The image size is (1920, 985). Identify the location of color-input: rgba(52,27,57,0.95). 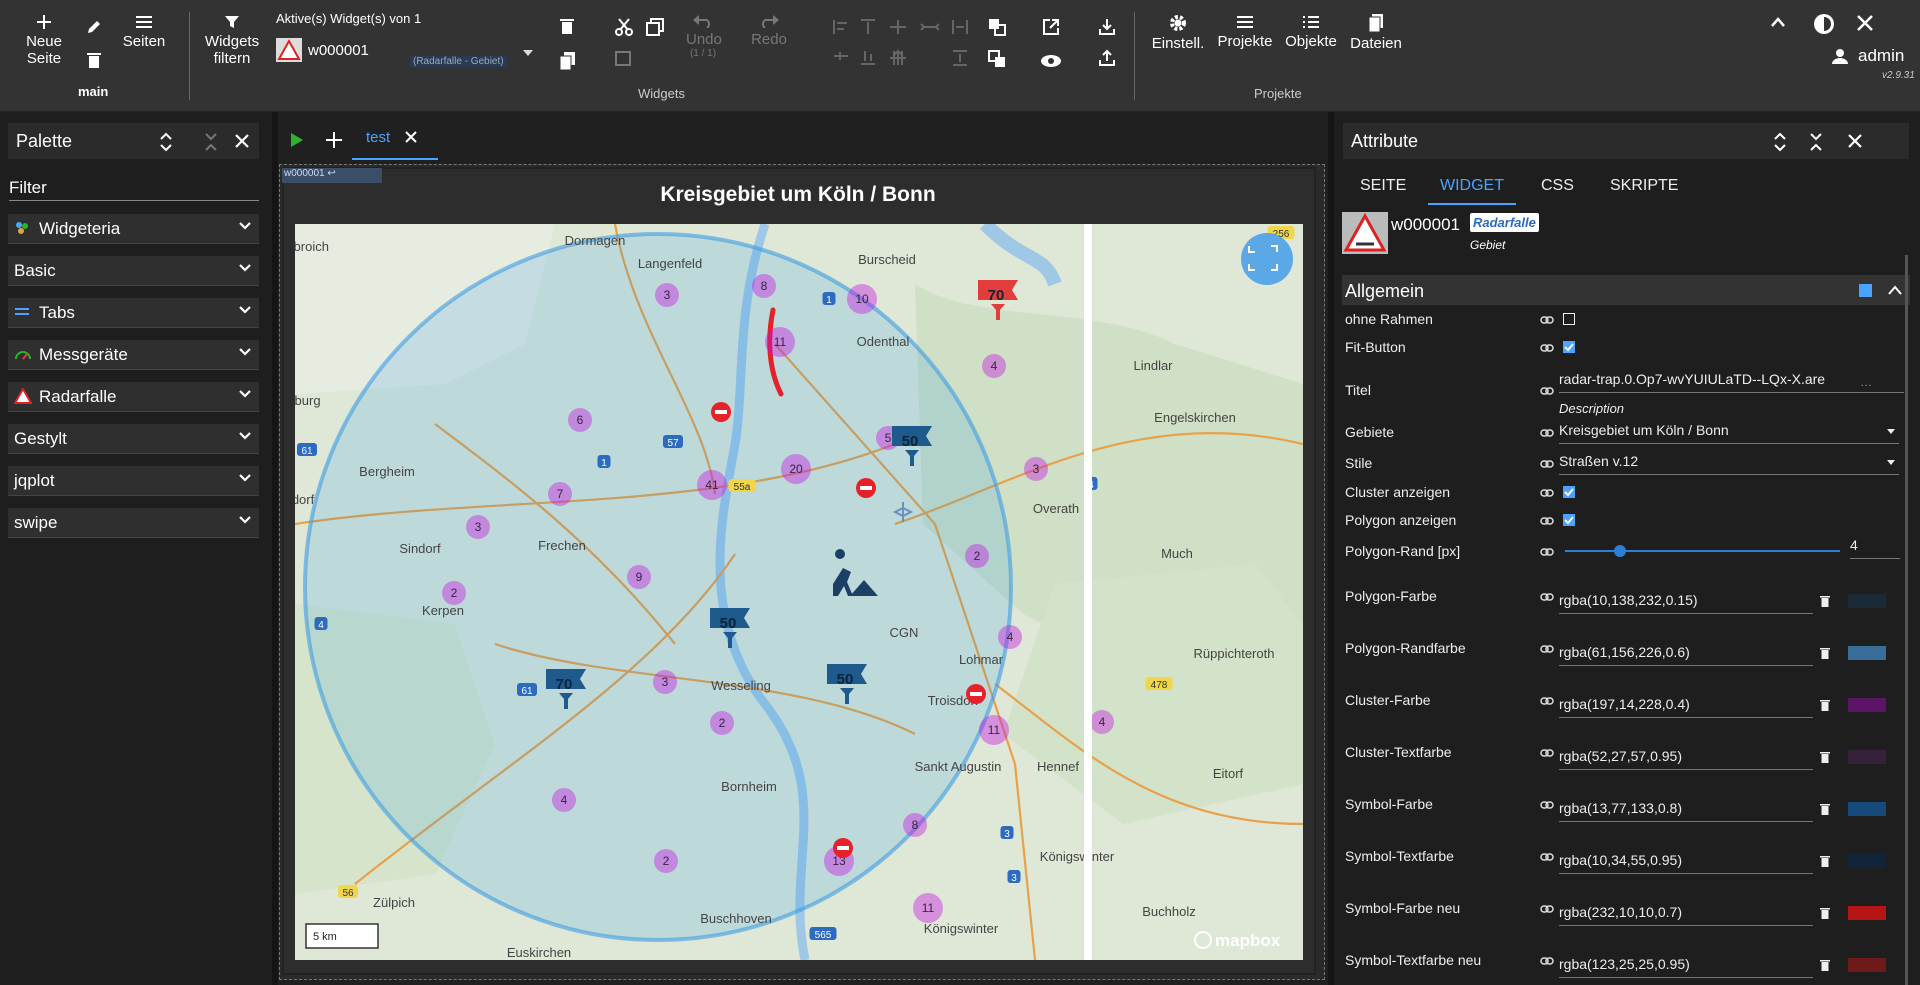
(1686, 757).